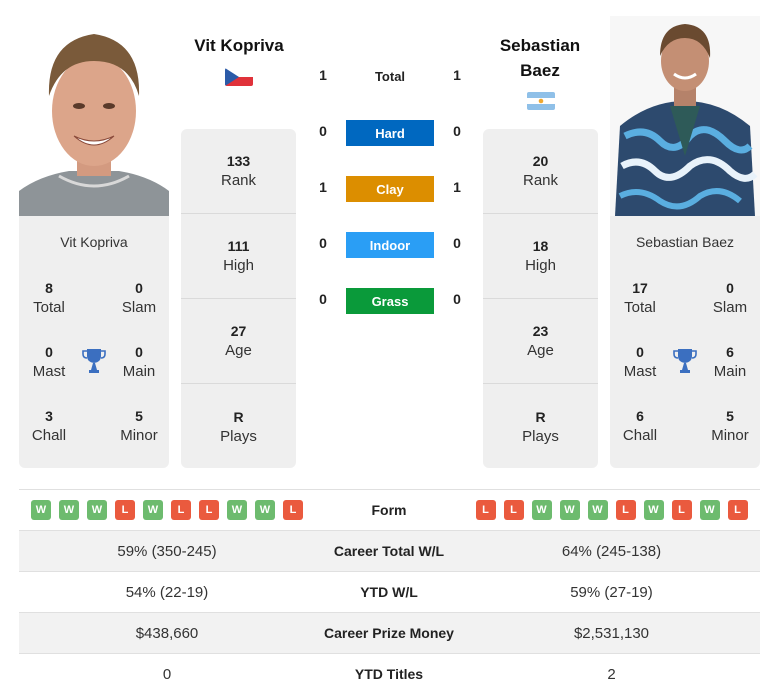 The height and width of the screenshot is (699, 779). What do you see at coordinates (611, 510) in the screenshot?
I see `form-right: LLWWWLWLWL` at bounding box center [611, 510].